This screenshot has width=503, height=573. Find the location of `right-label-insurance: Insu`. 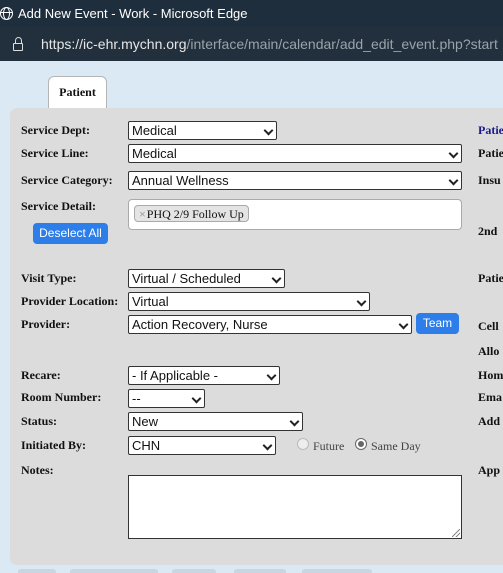

right-label-insurance: Insu is located at coordinates (489, 180).